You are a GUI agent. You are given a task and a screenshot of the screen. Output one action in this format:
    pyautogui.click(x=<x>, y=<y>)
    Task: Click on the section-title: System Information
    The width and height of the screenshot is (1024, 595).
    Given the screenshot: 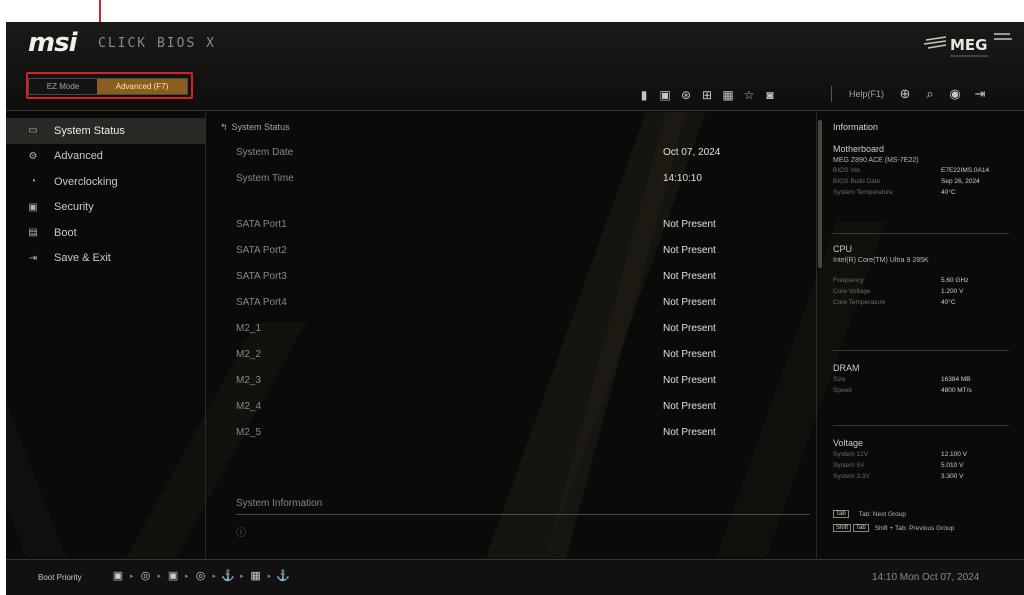 What is the action you would take?
    pyautogui.click(x=279, y=503)
    